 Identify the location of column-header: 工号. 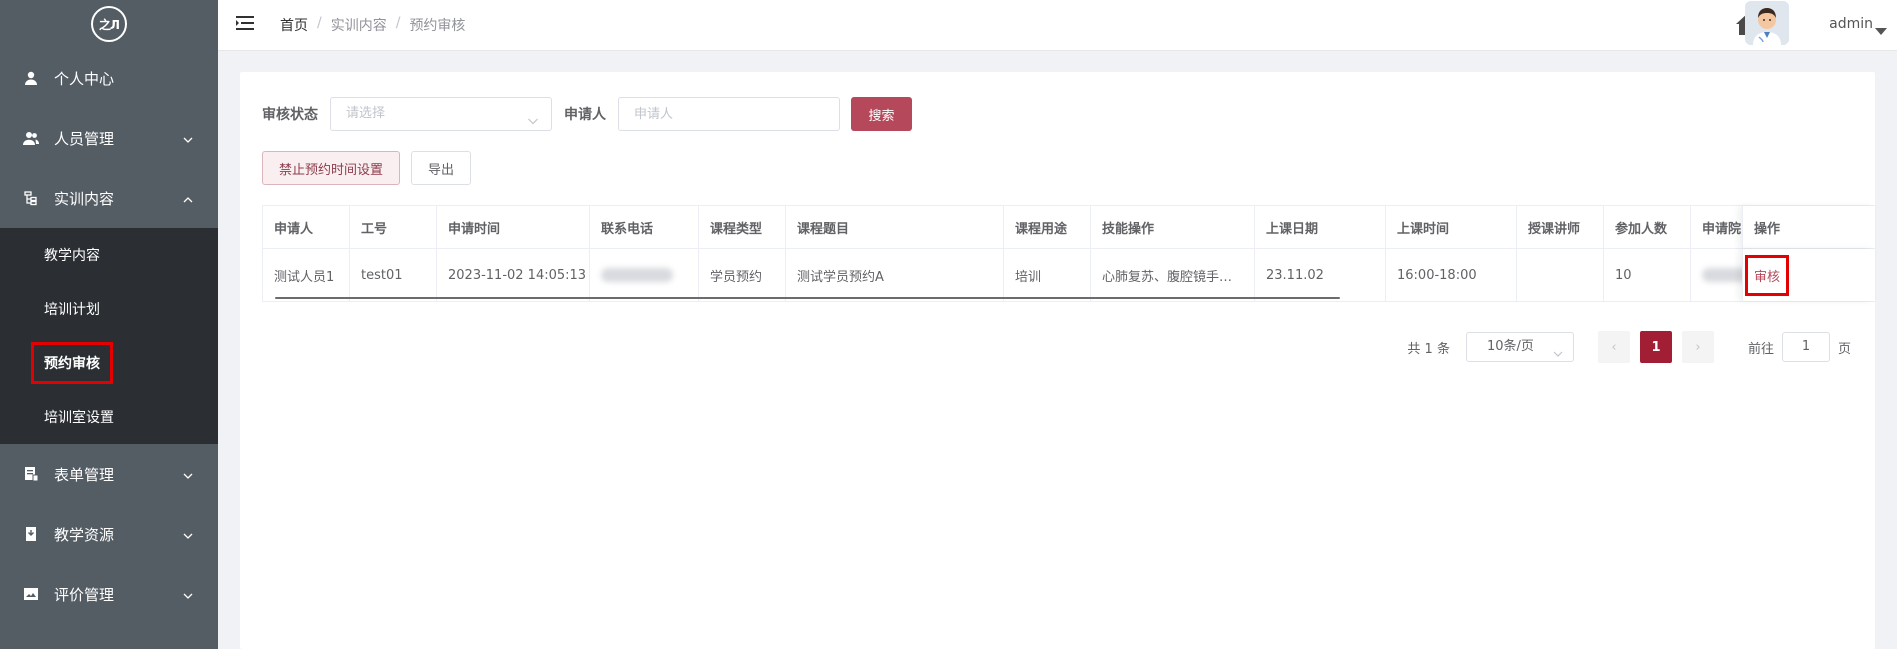
(393, 227).